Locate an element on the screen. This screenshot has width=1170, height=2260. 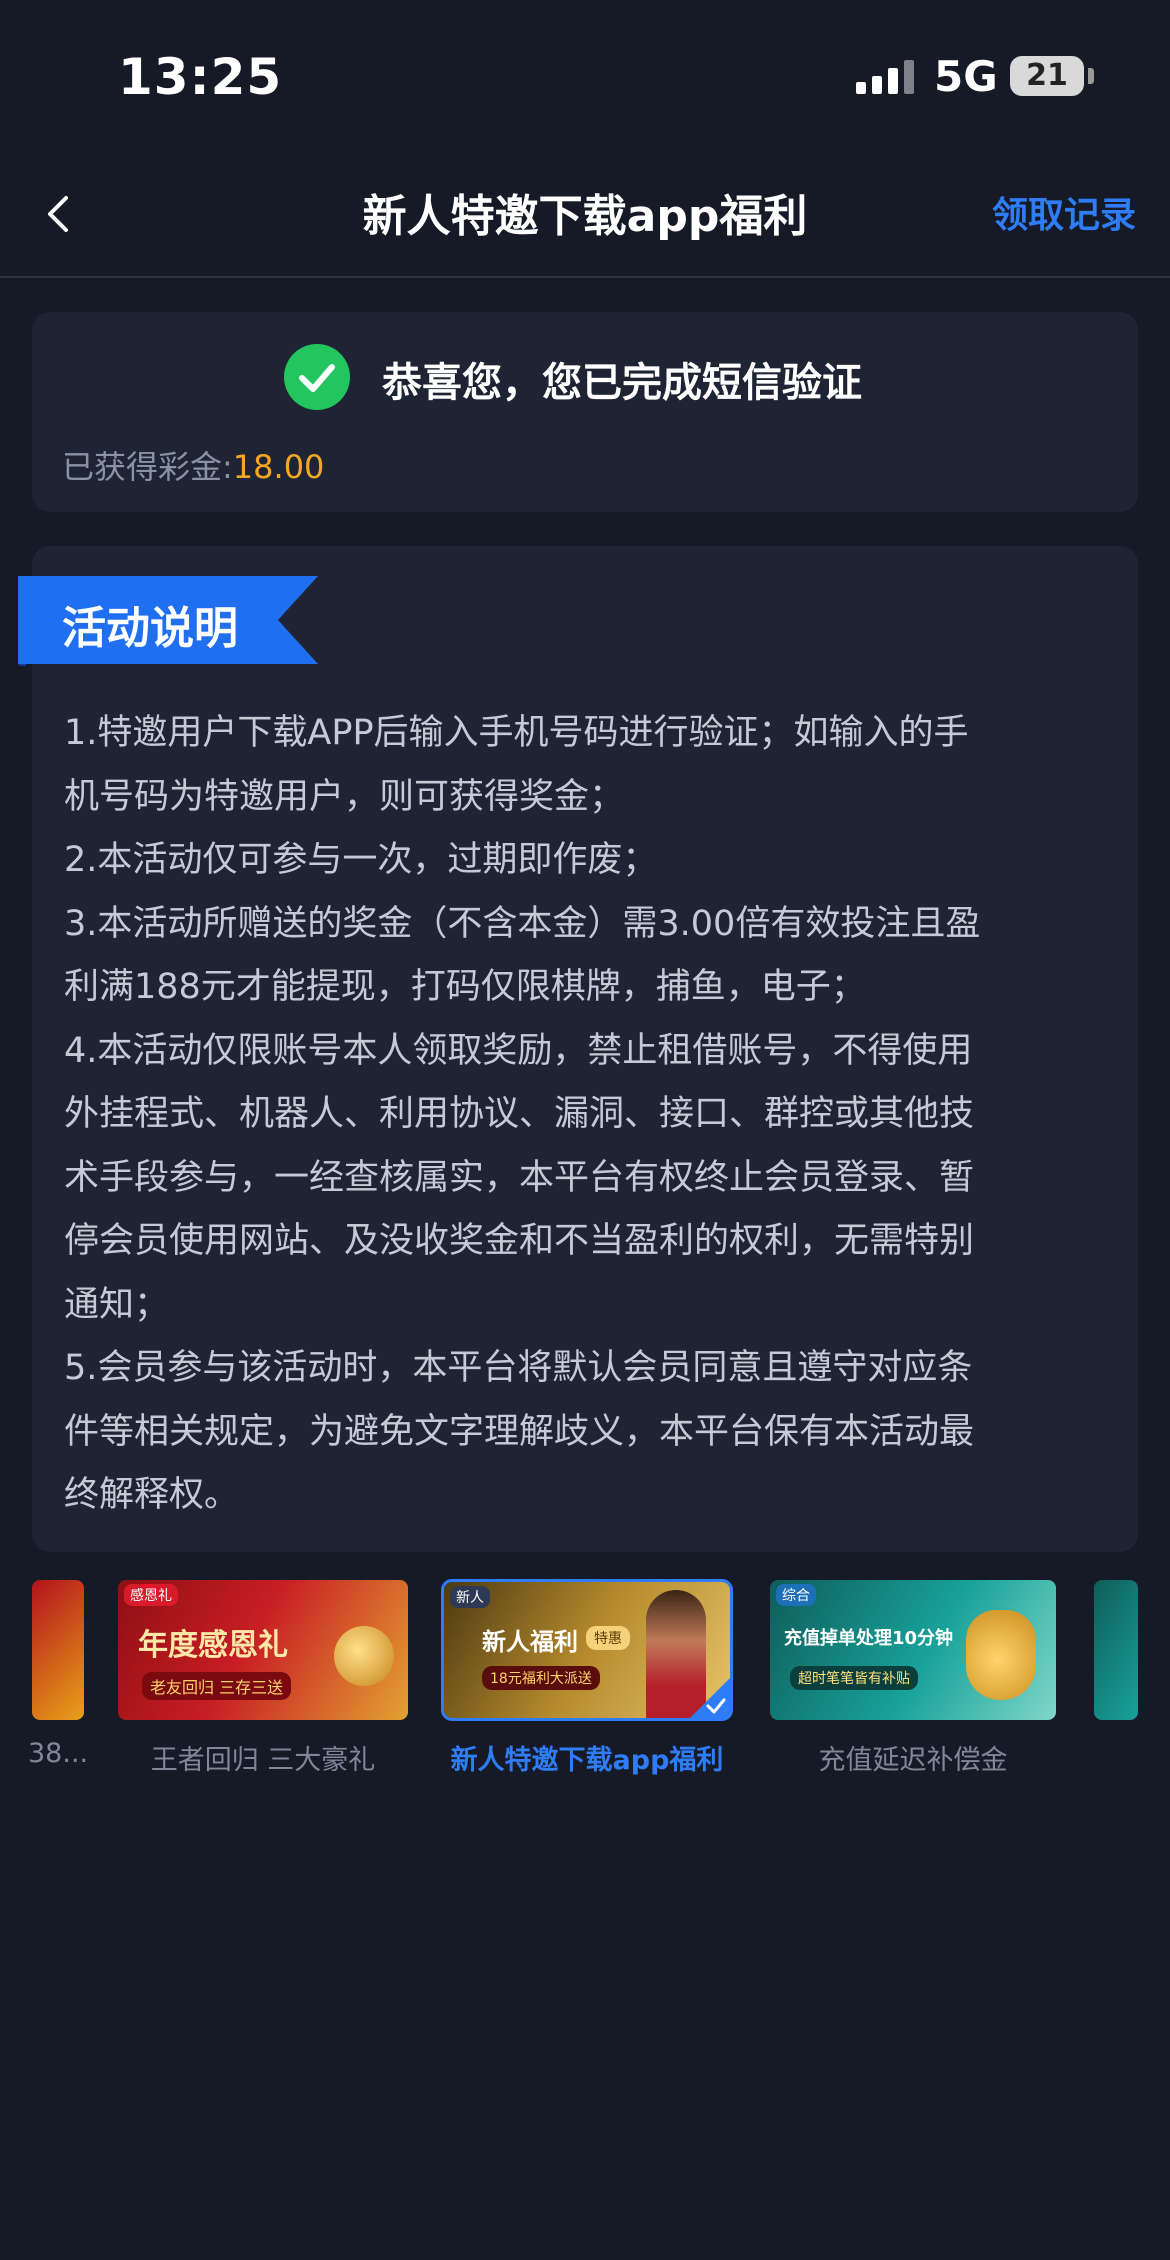
banner-subtitle: 超时笔笔皆有补贴 is located at coordinates (854, 1678).